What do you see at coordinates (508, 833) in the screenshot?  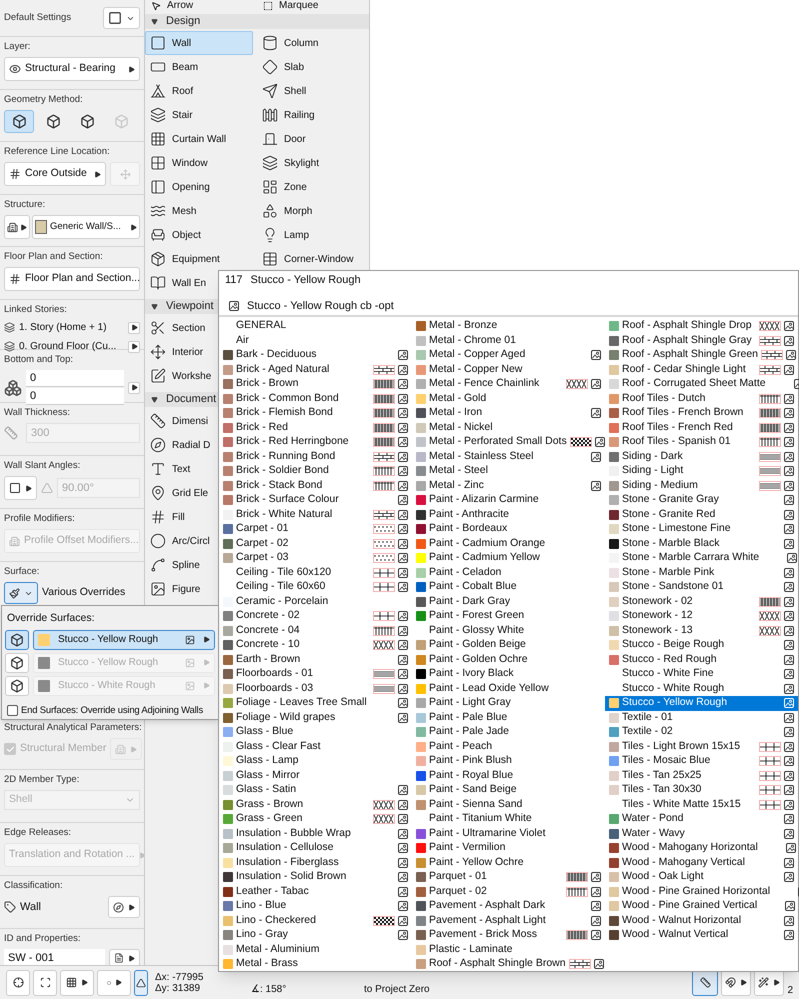 I see `material-item: Paint - Ultramarine Violet` at bounding box center [508, 833].